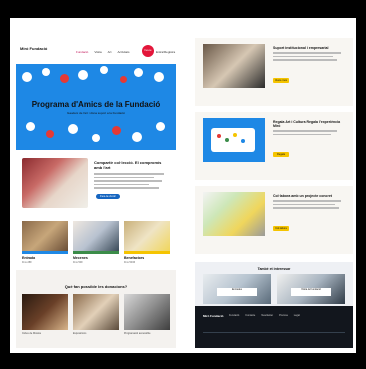 The width and height of the screenshot is (366, 369). Describe the element at coordinates (80, 333) in the screenshot. I see `donation-caption: Exposicions` at that location.